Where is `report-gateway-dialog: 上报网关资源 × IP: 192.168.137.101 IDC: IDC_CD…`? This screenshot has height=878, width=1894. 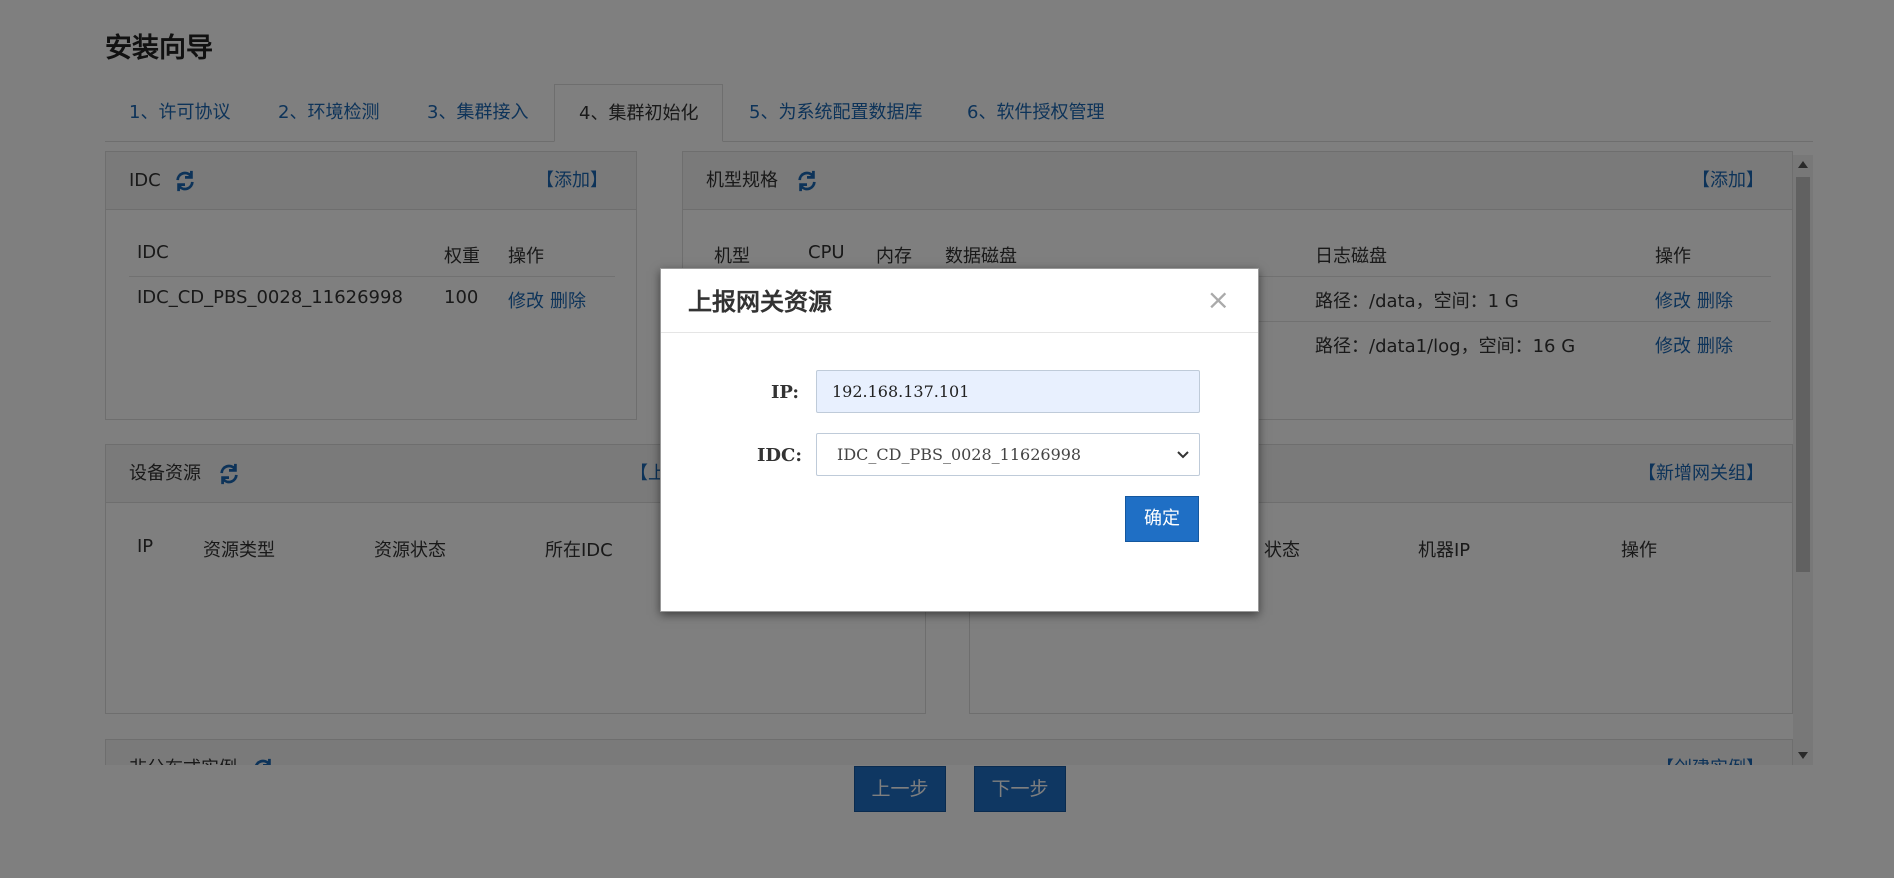 report-gateway-dialog: 上报网关资源 × IP: 192.168.137.101 IDC: IDC_CD… is located at coordinates (959, 440).